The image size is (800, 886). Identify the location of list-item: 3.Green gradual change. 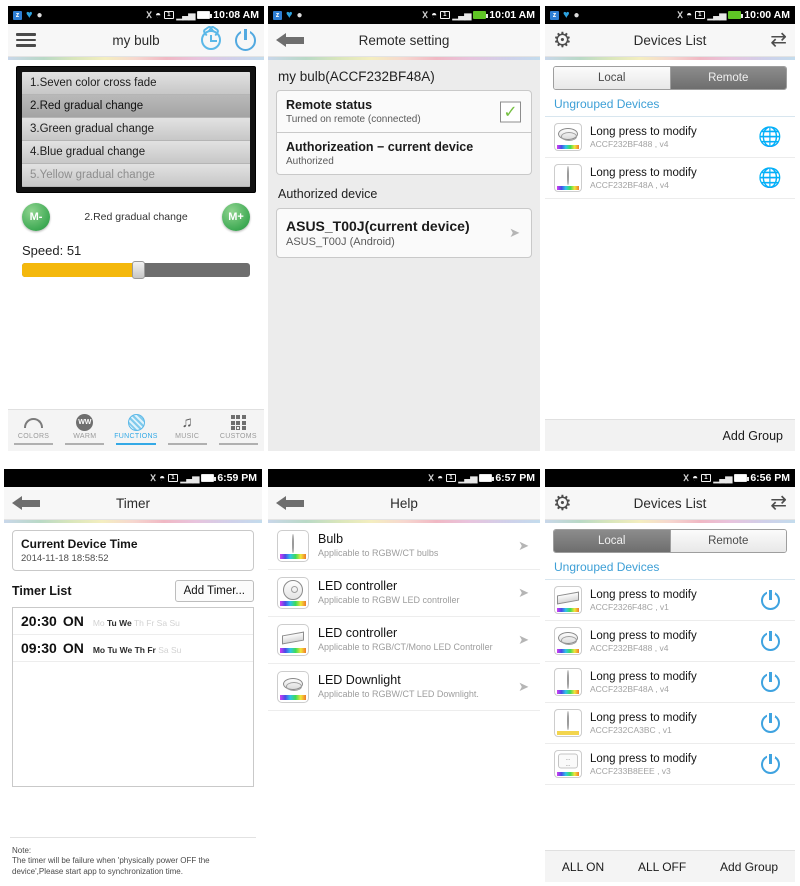
(136, 129).